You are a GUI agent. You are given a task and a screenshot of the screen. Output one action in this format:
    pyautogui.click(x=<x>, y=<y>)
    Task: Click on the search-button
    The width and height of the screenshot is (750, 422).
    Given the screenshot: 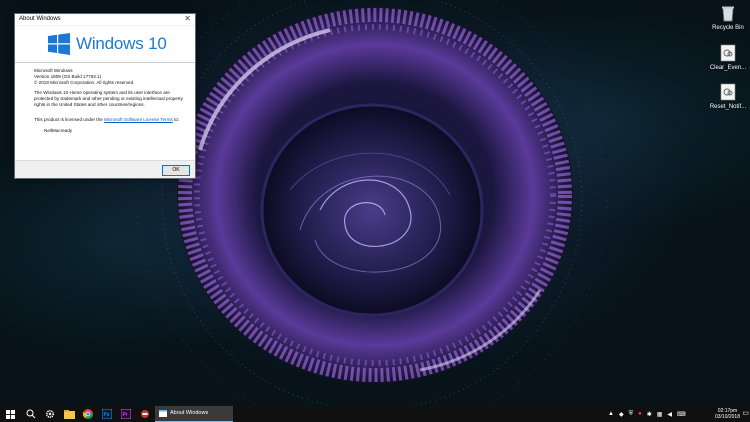 What is the action you would take?
    pyautogui.click(x=31, y=414)
    